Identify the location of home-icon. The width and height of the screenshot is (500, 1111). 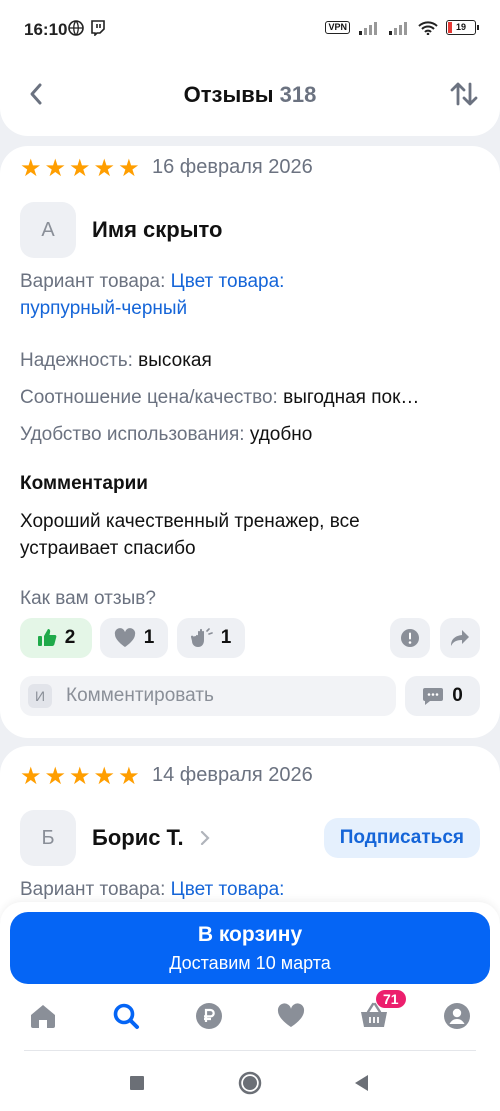
(43, 1016).